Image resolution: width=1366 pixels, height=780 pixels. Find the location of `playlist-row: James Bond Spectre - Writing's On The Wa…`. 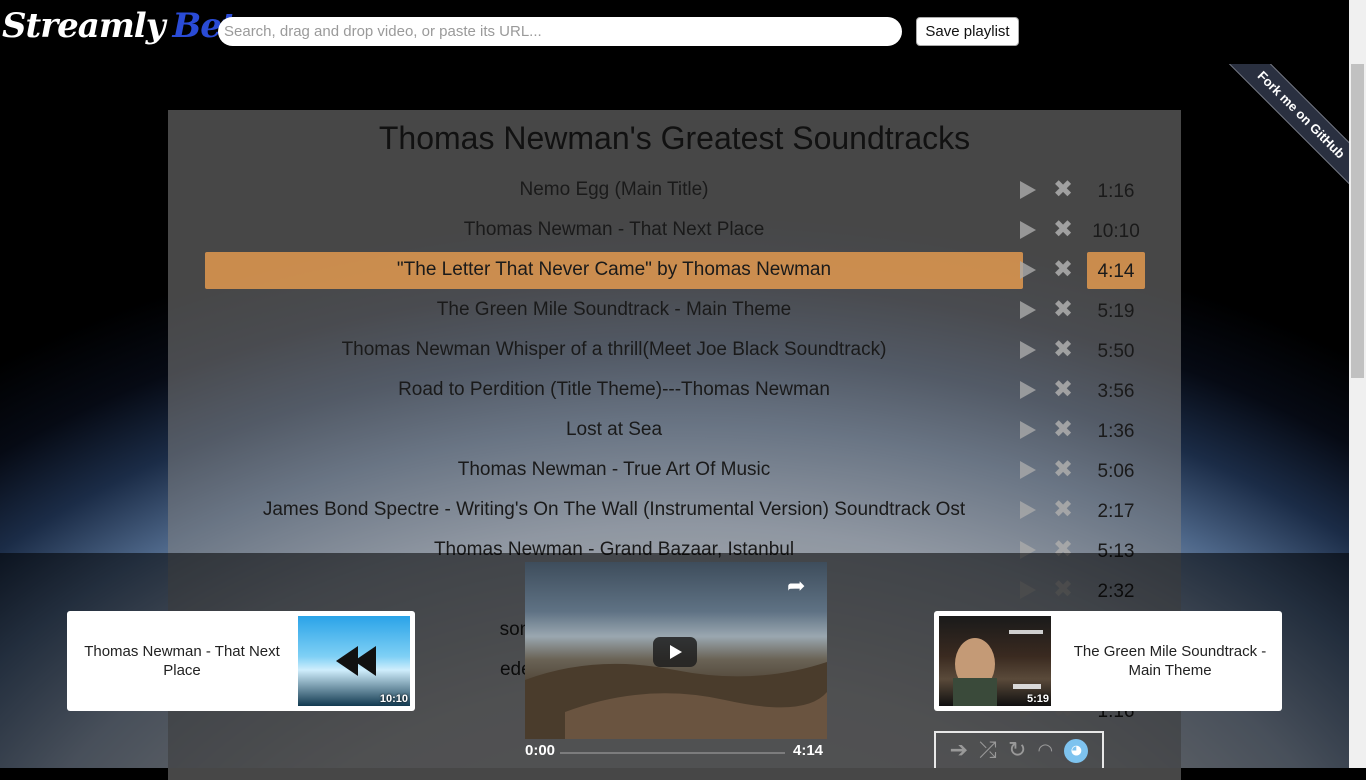

playlist-row: James Bond Spectre - Writing's On The Wa… is located at coordinates (675, 510).